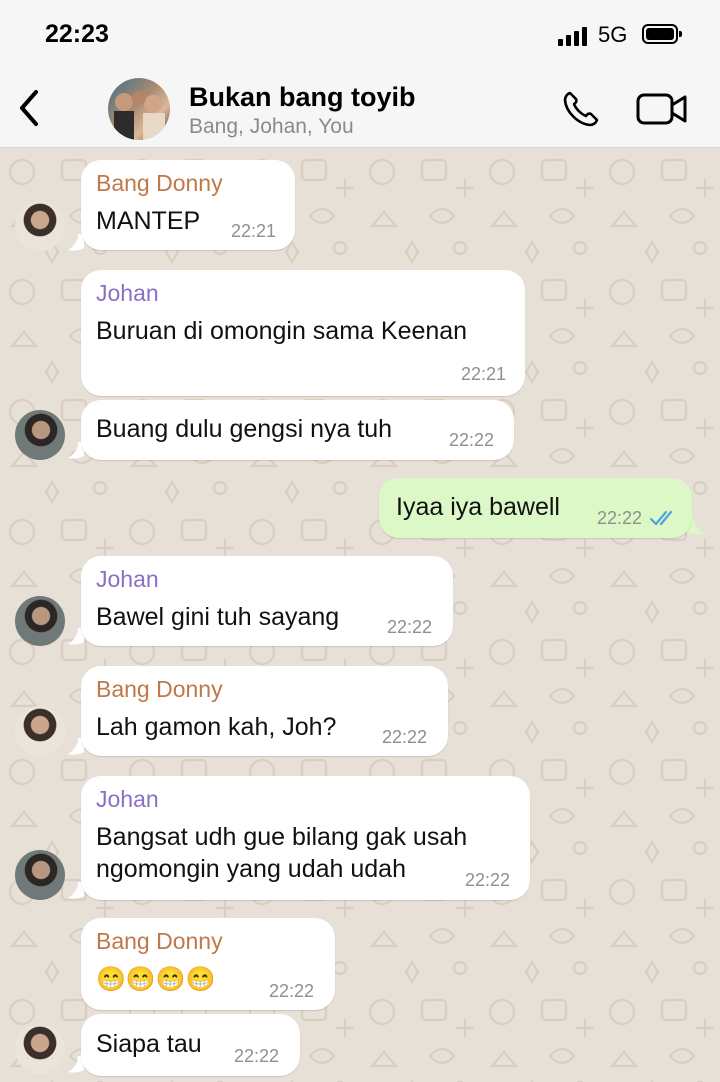 The width and height of the screenshot is (720, 1082). I want to click on message-bubble: Siapa tau 22:22, so click(190, 1045).